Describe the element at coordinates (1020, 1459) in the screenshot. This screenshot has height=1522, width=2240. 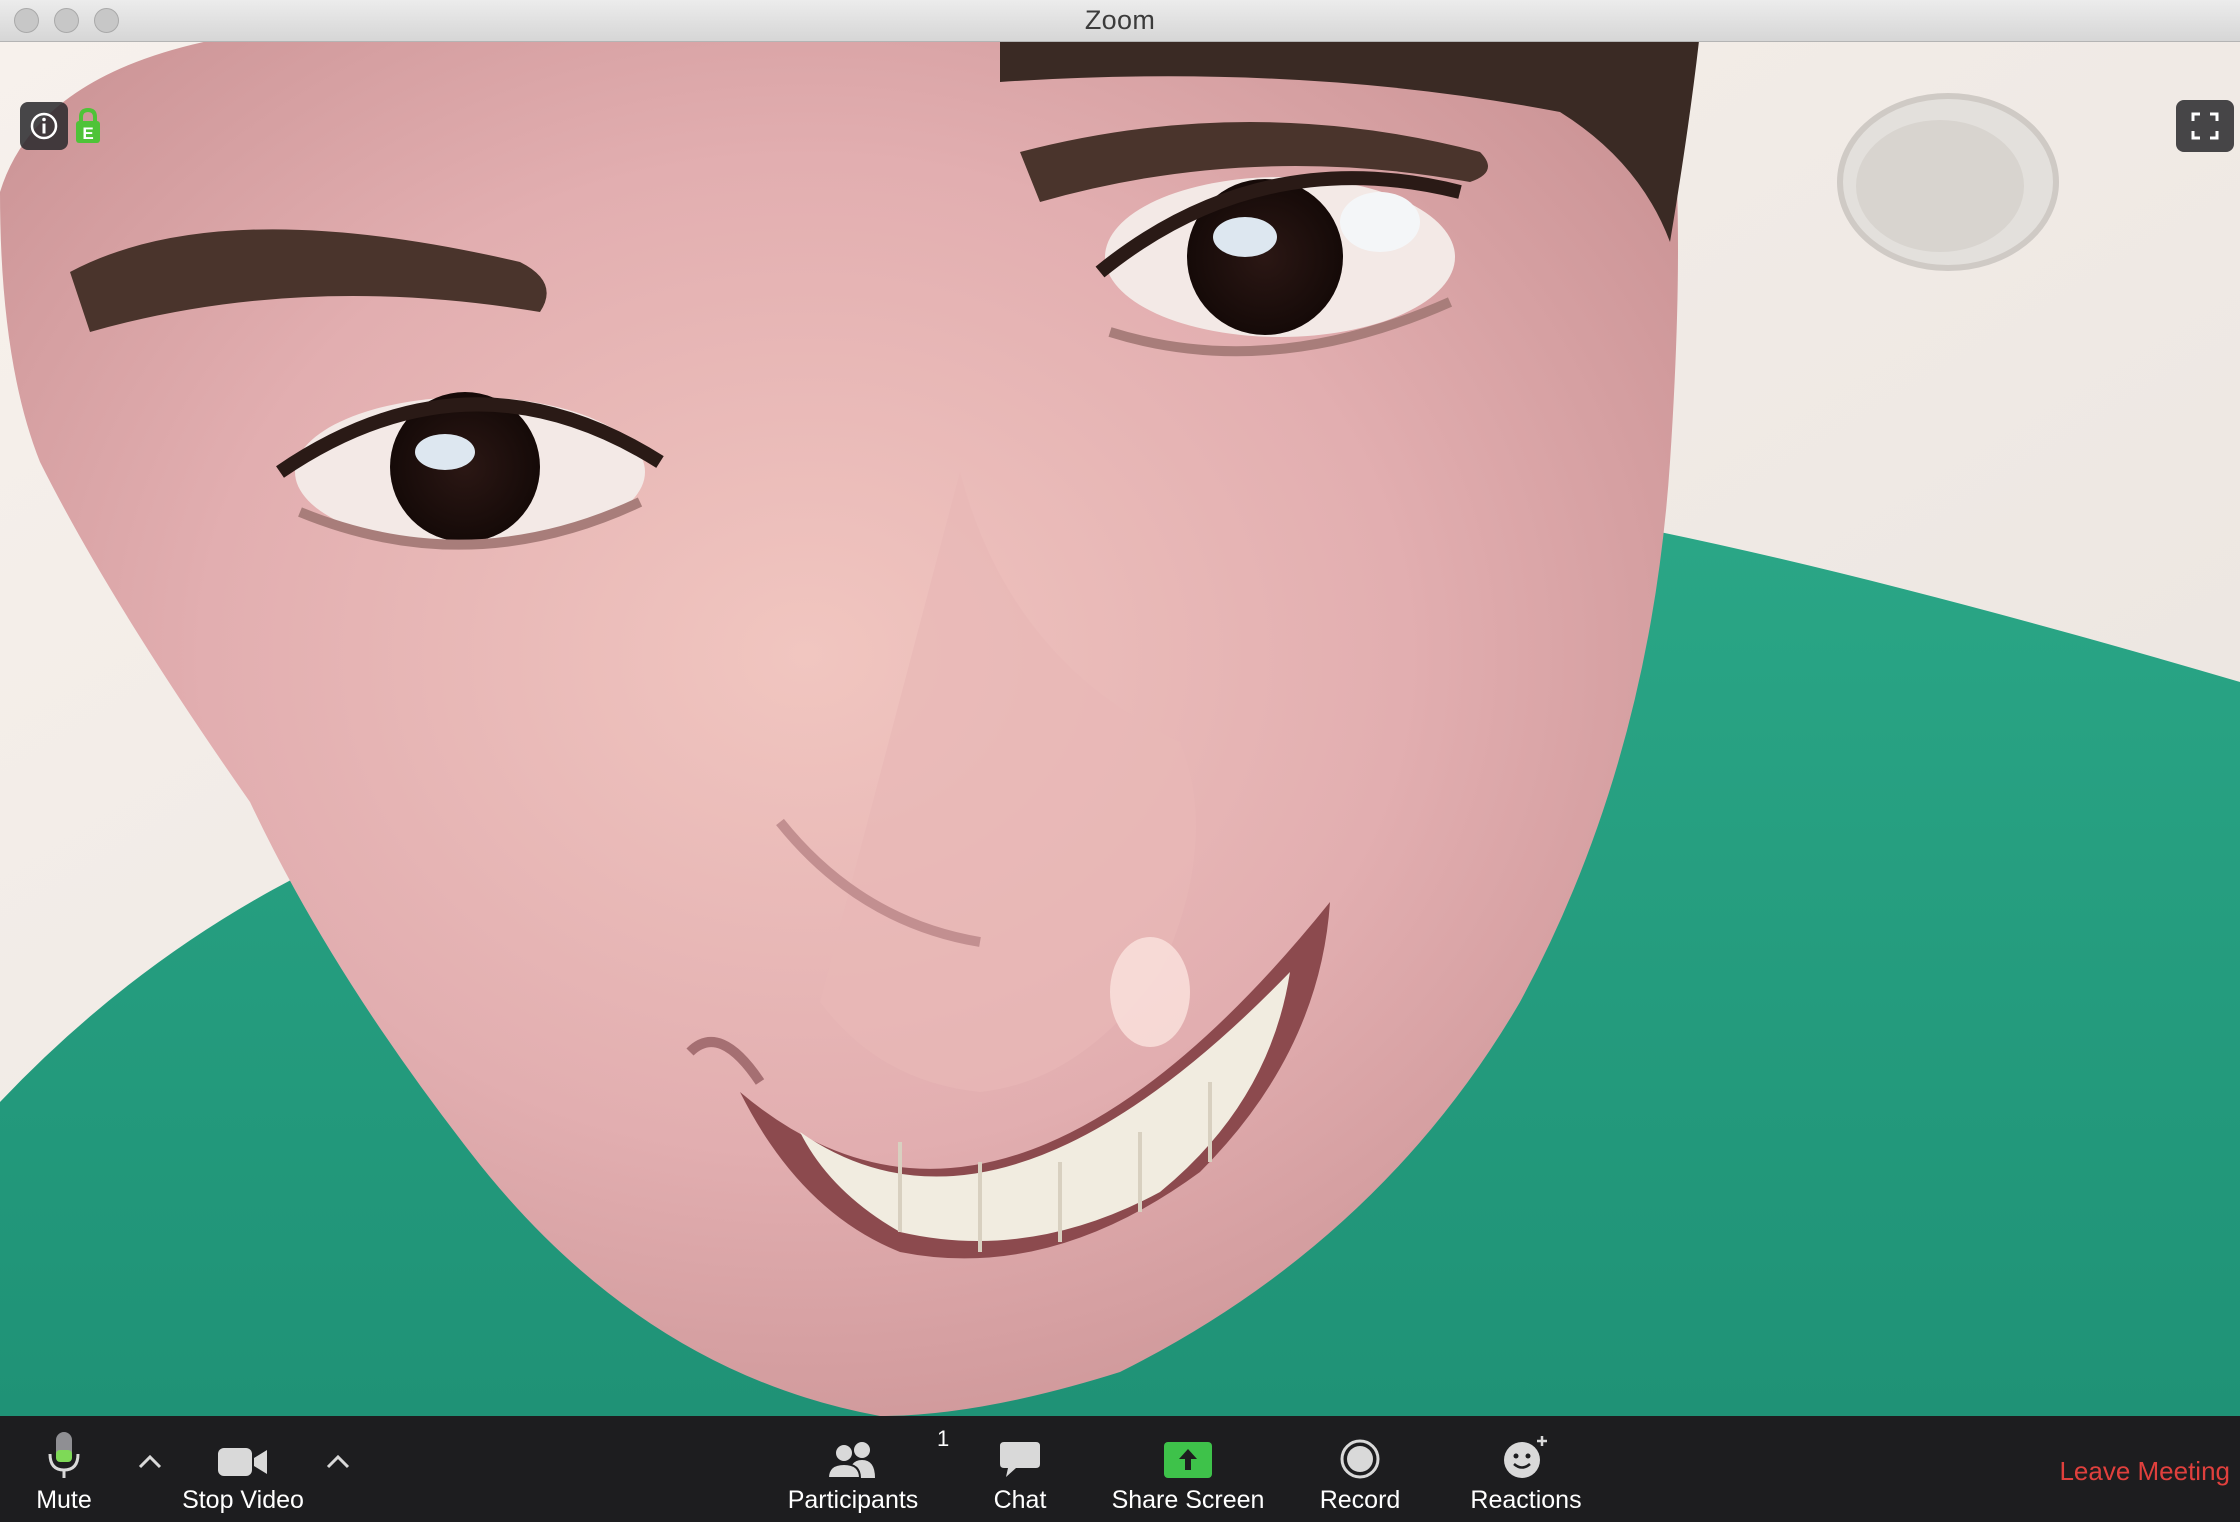
I see `chat-bubble-icon` at that location.